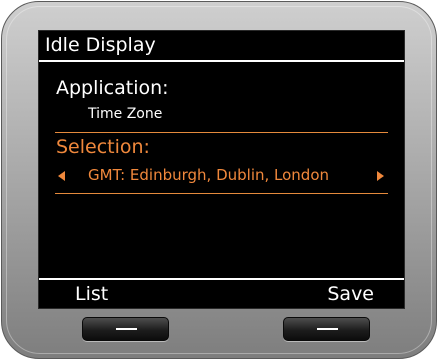 Image resolution: width=440 pixels, height=362 pixels. I want to click on triangle-left-icon, so click(61, 176).